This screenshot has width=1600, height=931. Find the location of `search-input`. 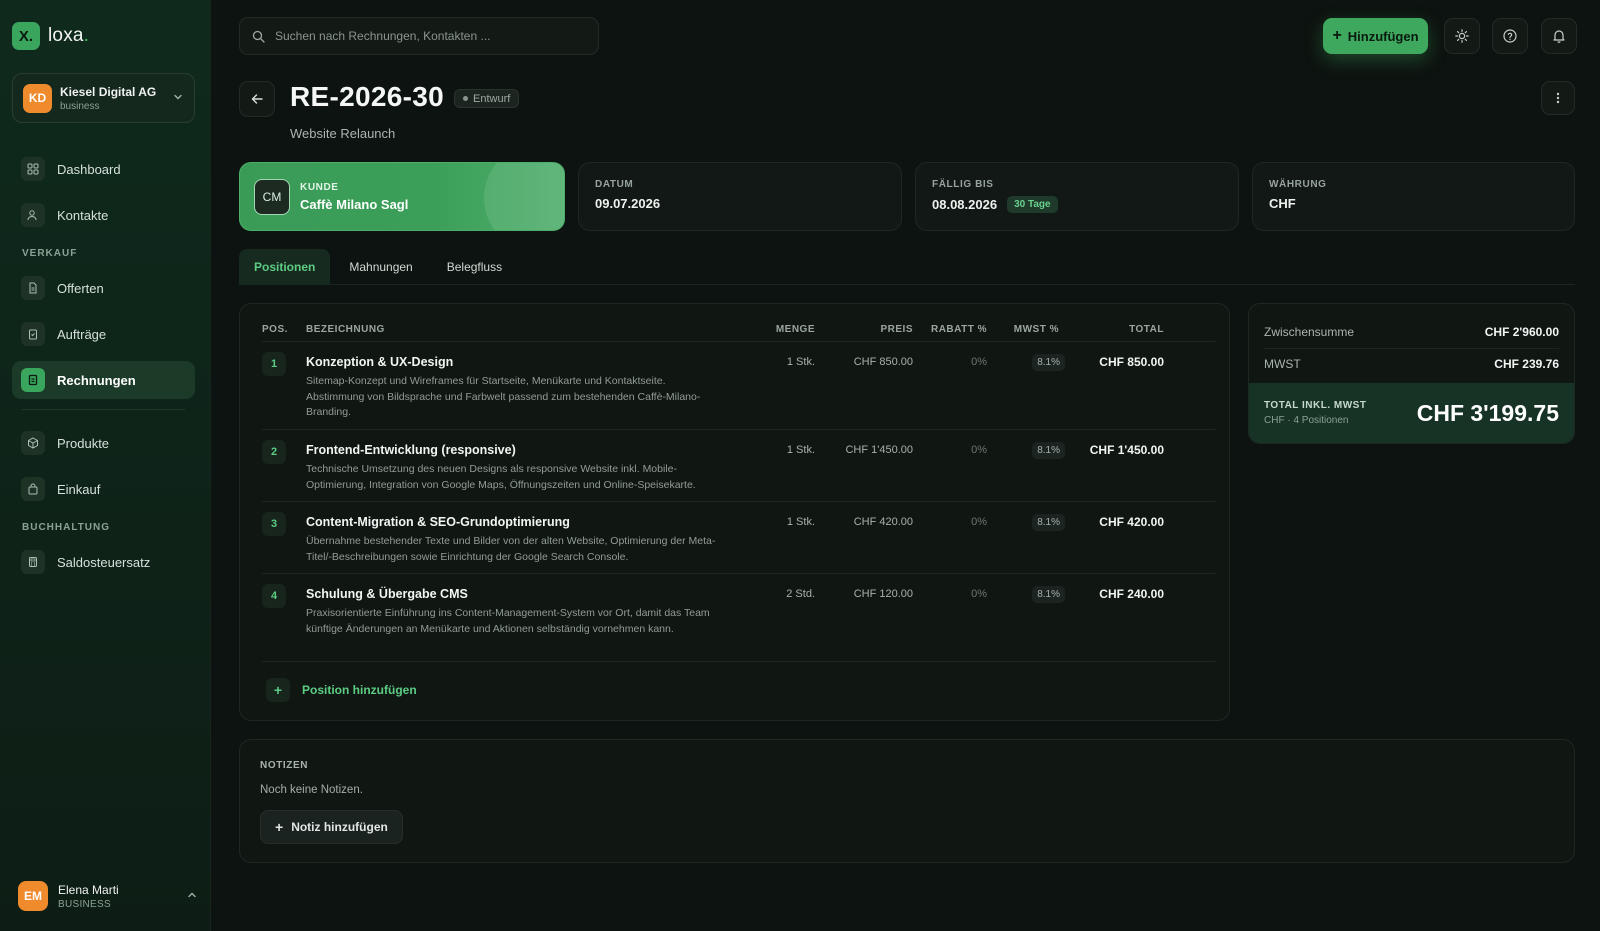

search-input is located at coordinates (430, 36).